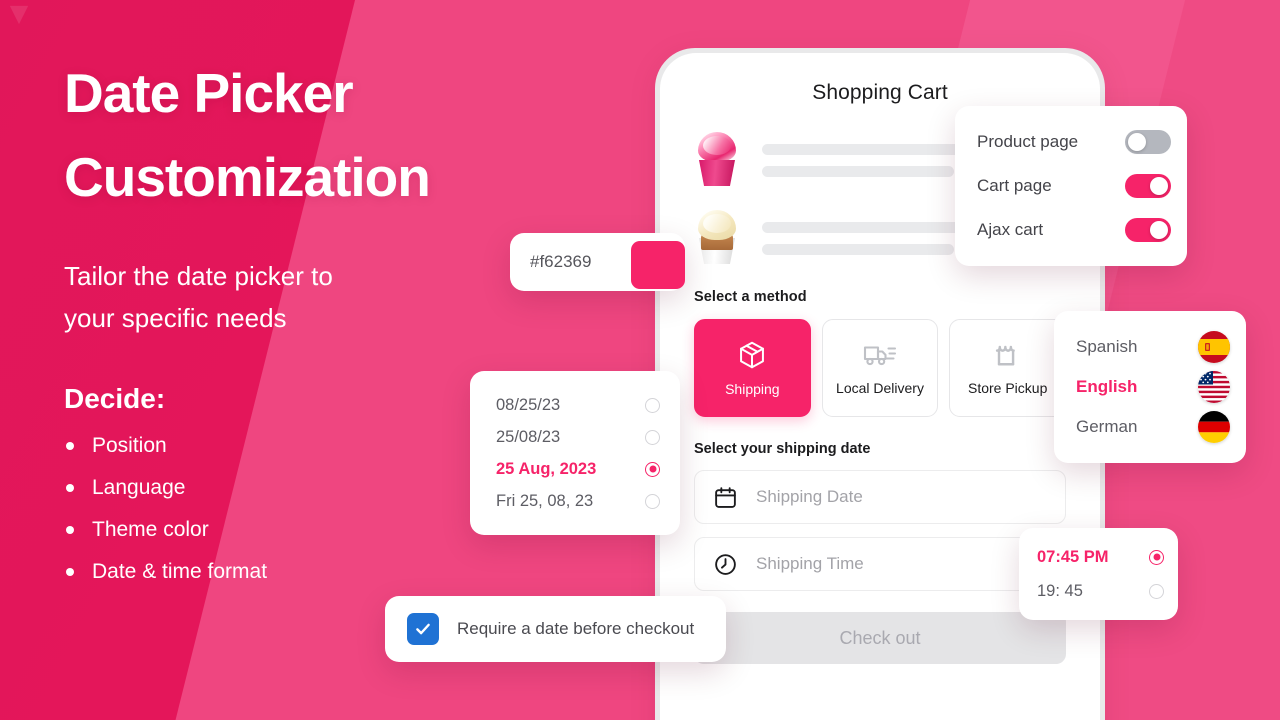 This screenshot has height=720, width=1280. Describe the element at coordinates (752, 389) in the screenshot. I see `method-label: Shipping` at that location.